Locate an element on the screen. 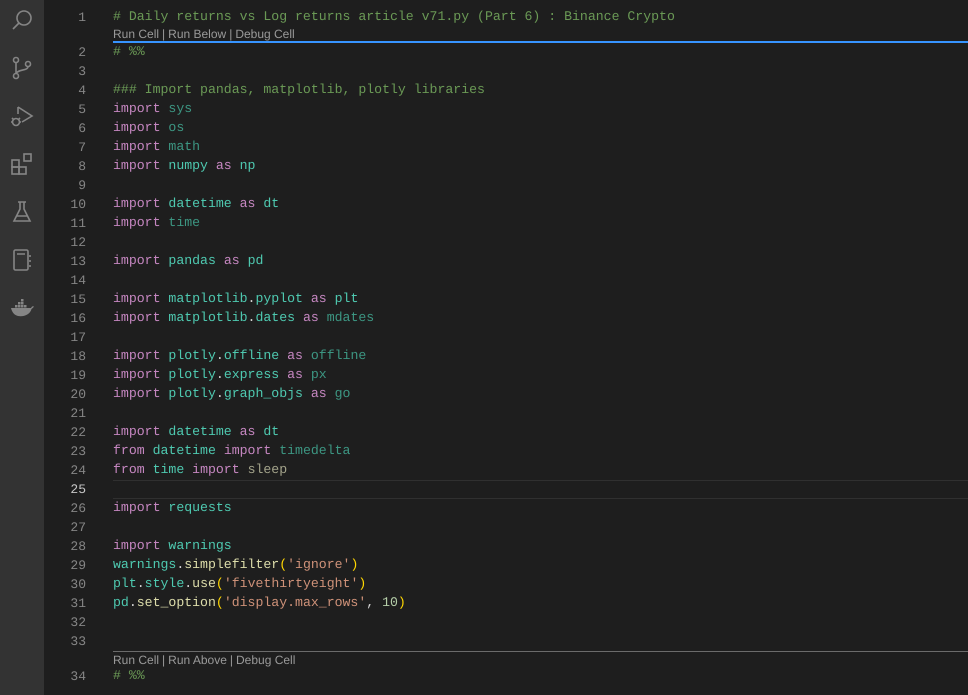 This screenshot has height=695, width=968. line-number: 32 is located at coordinates (77, 623).